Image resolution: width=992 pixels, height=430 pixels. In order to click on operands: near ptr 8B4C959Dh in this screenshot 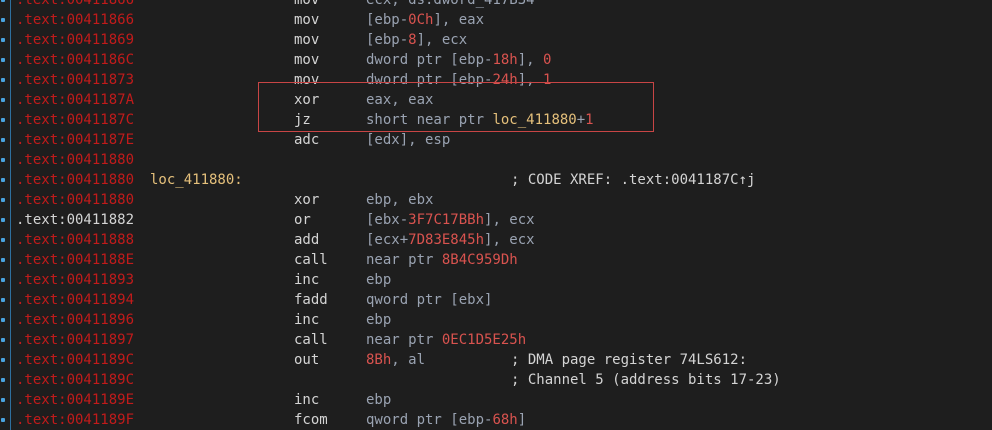, I will do `click(442, 260)`.